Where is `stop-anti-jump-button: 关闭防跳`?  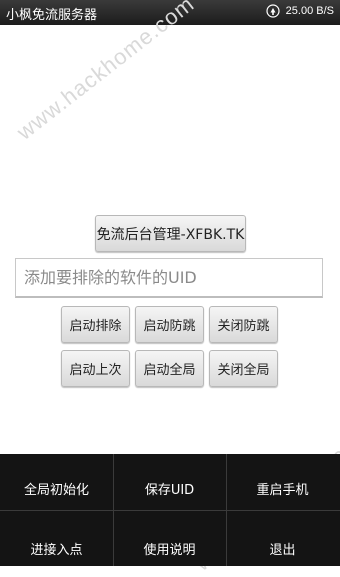
stop-anti-jump-button: 关闭防跳 is located at coordinates (243, 324).